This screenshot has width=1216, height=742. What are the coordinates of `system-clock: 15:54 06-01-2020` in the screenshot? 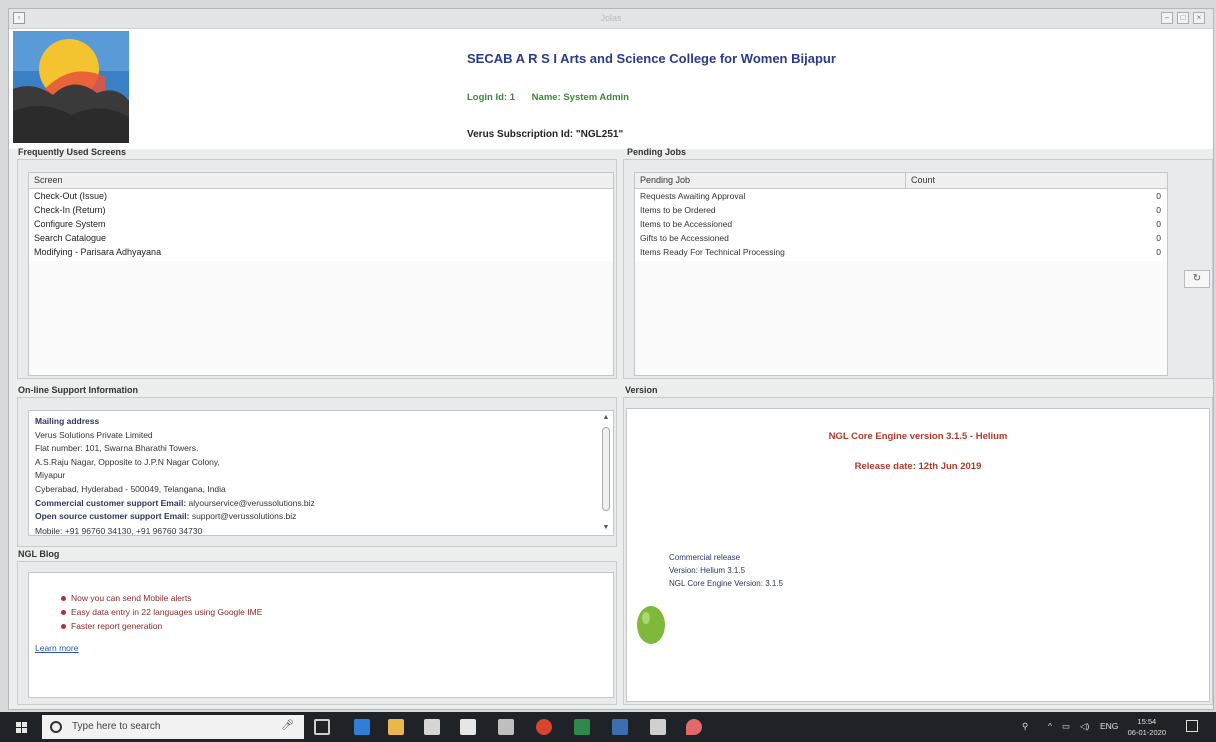 It's located at (1147, 727).